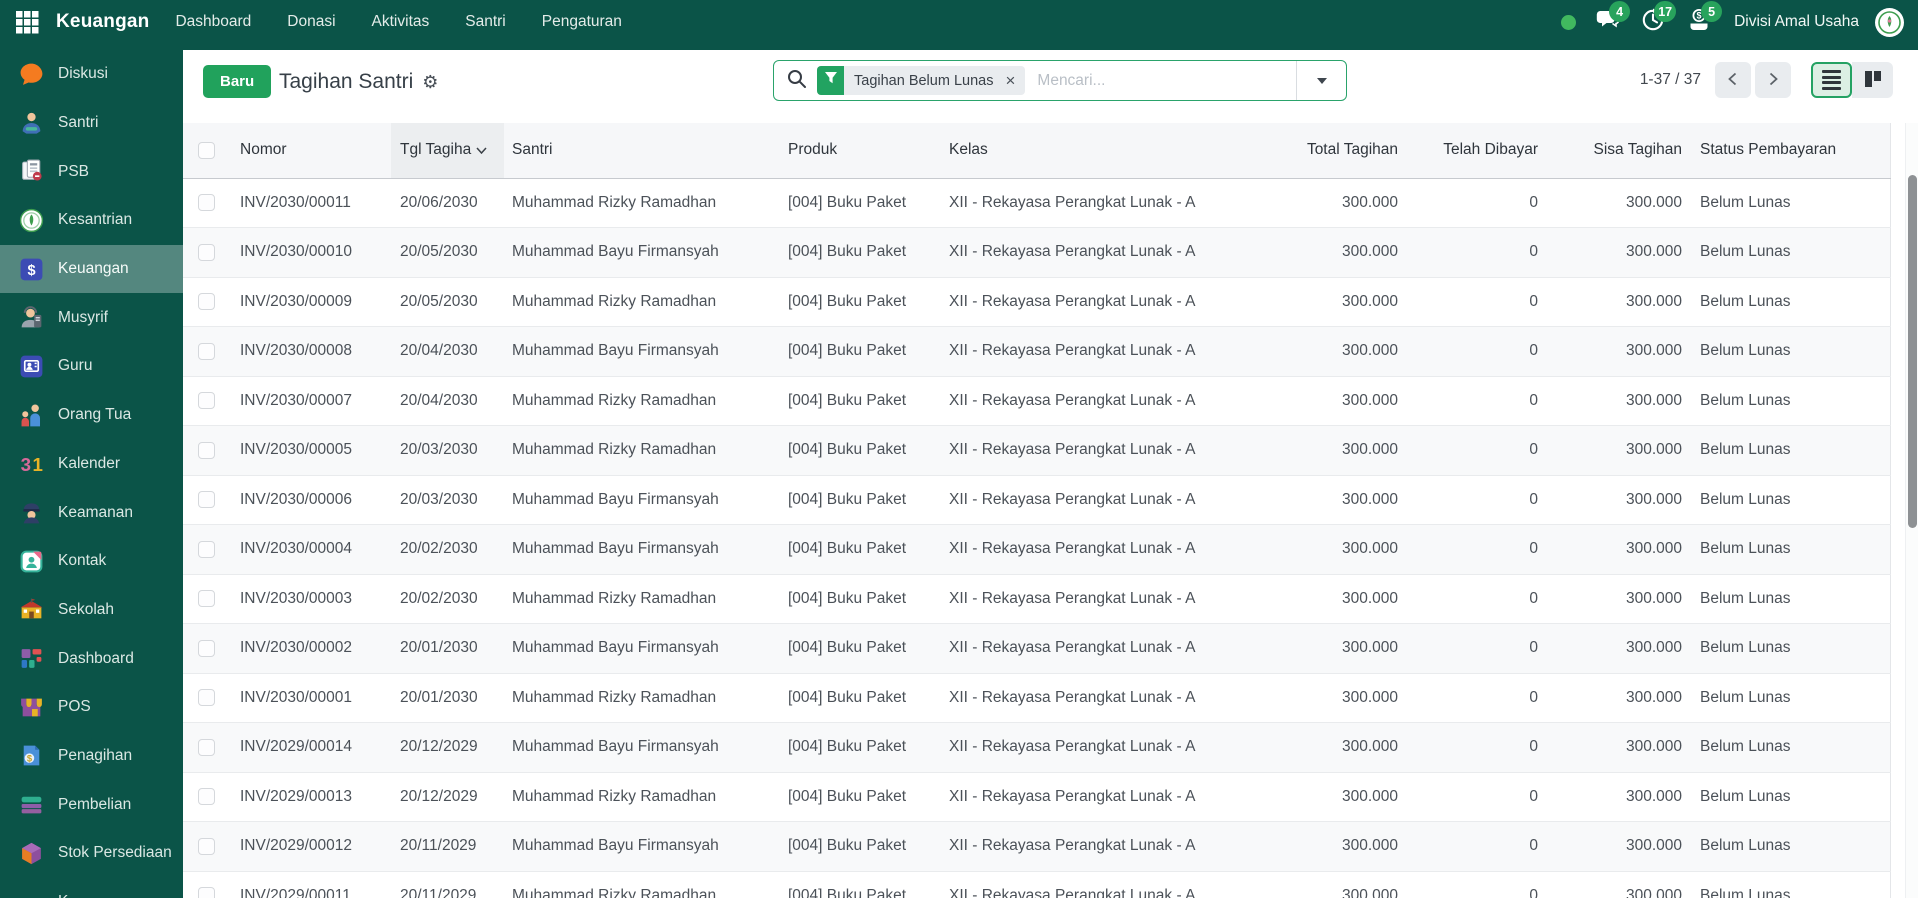 This screenshot has height=898, width=1918. What do you see at coordinates (485, 22) in the screenshot?
I see `navbar-menu-item-santri: Santri` at bounding box center [485, 22].